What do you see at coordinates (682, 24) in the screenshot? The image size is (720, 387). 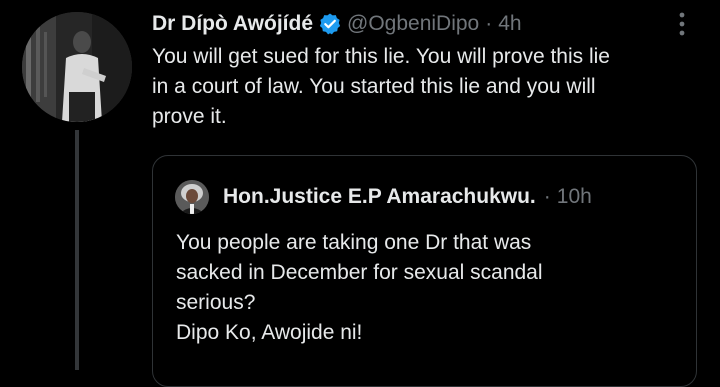 I see `more-options-icon` at bounding box center [682, 24].